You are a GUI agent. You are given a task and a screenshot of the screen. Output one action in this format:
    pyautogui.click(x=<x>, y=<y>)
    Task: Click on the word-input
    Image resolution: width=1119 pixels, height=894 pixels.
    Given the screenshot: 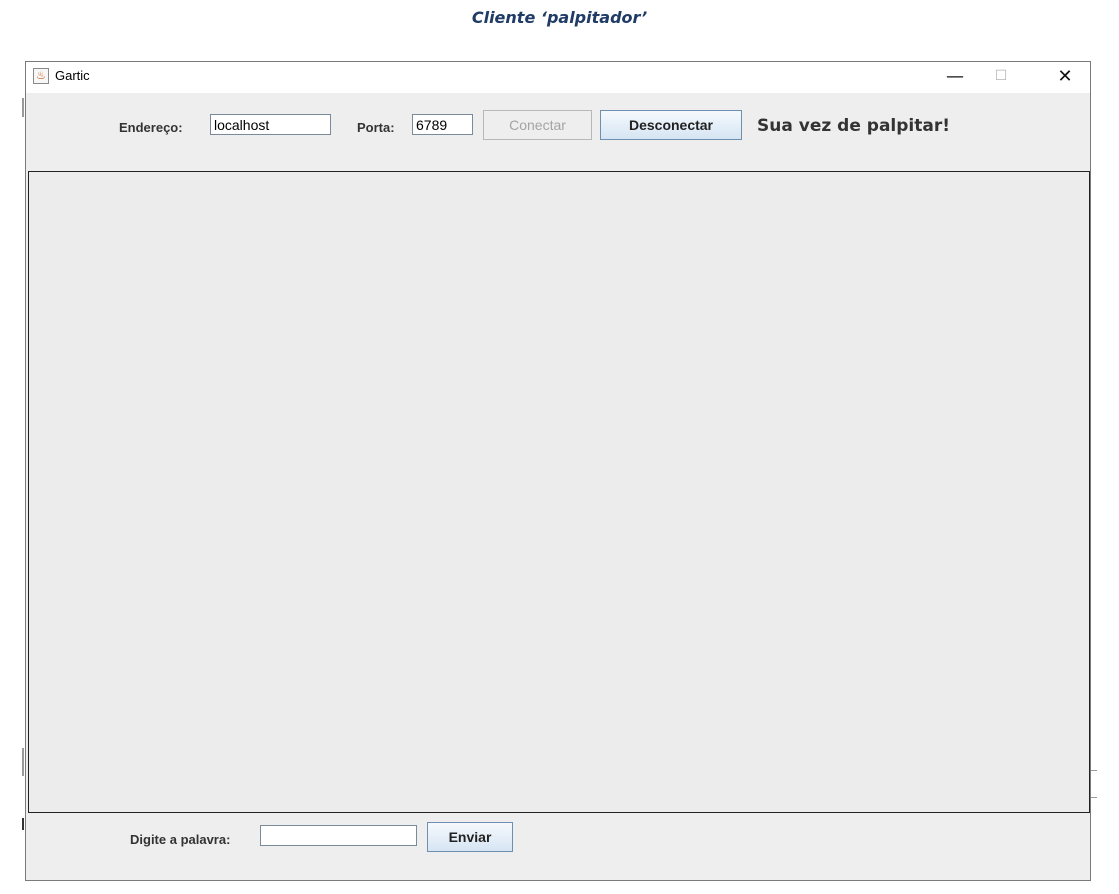 What is the action you would take?
    pyautogui.click(x=338, y=835)
    